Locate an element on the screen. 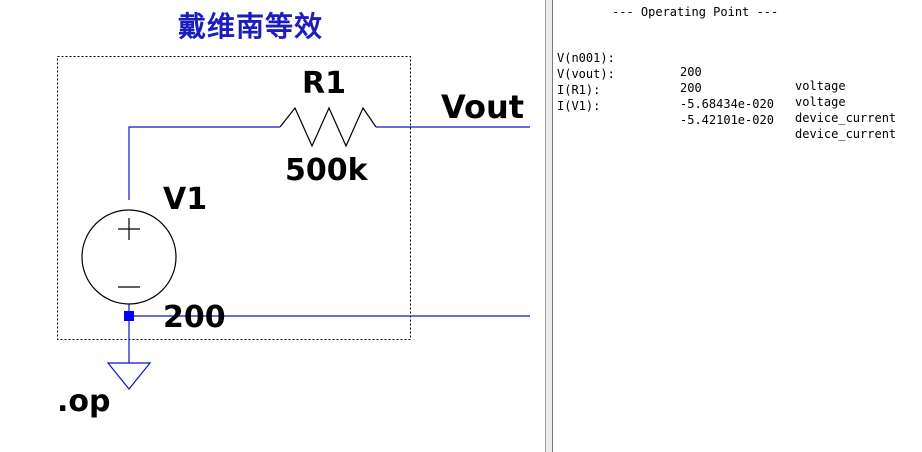  spice-directive: .op is located at coordinates (83, 401).